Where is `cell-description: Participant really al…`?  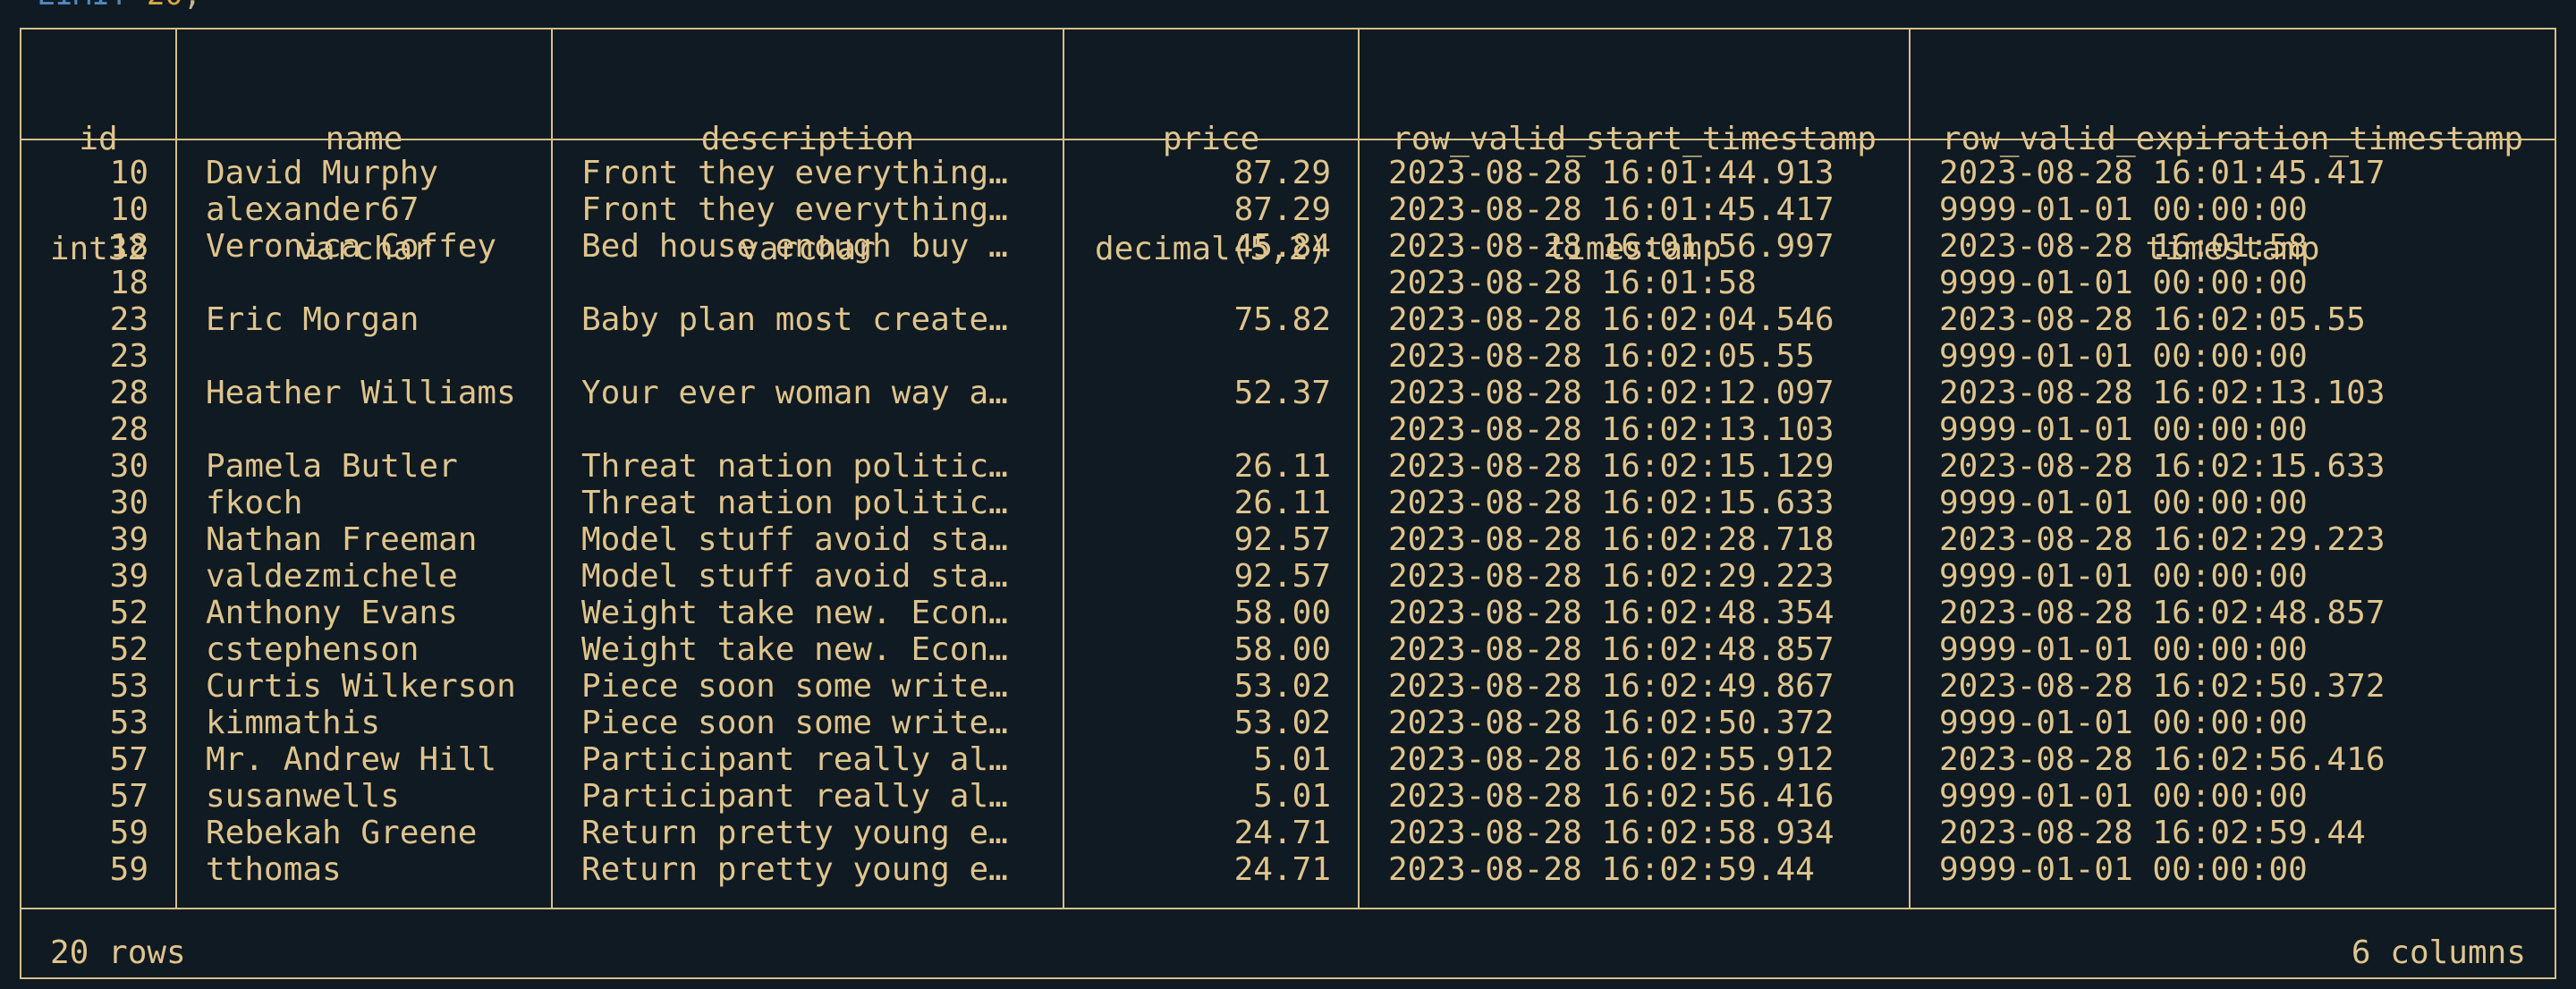 cell-description: Participant really al… is located at coordinates (794, 796).